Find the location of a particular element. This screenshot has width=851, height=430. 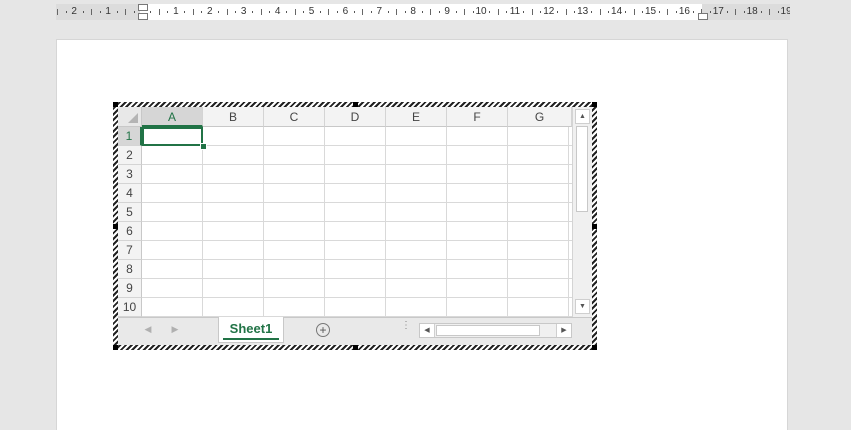

first-line-indent-marker is located at coordinates (143, 7).